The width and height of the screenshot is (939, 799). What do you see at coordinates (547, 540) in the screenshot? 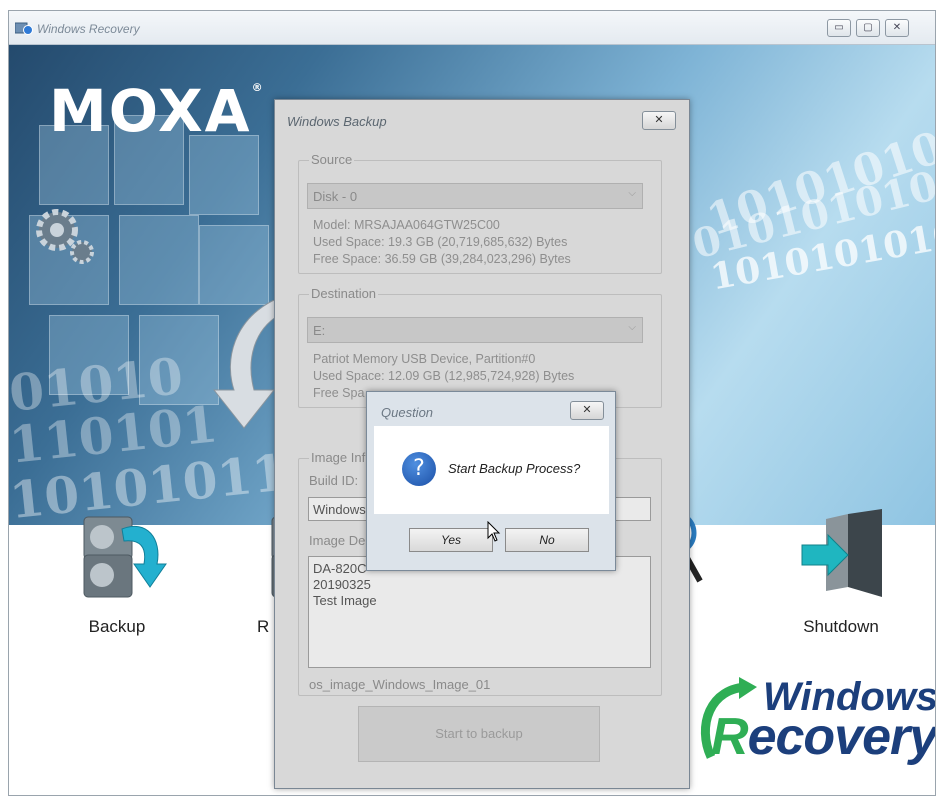
I see `no-button: No` at bounding box center [547, 540].